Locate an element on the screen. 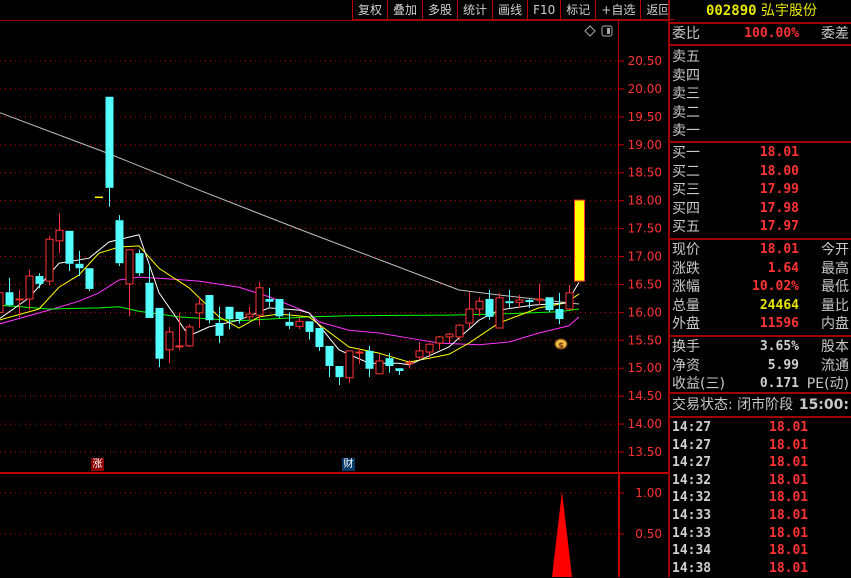  buy-row-label: 买二 is located at coordinates (686, 171).